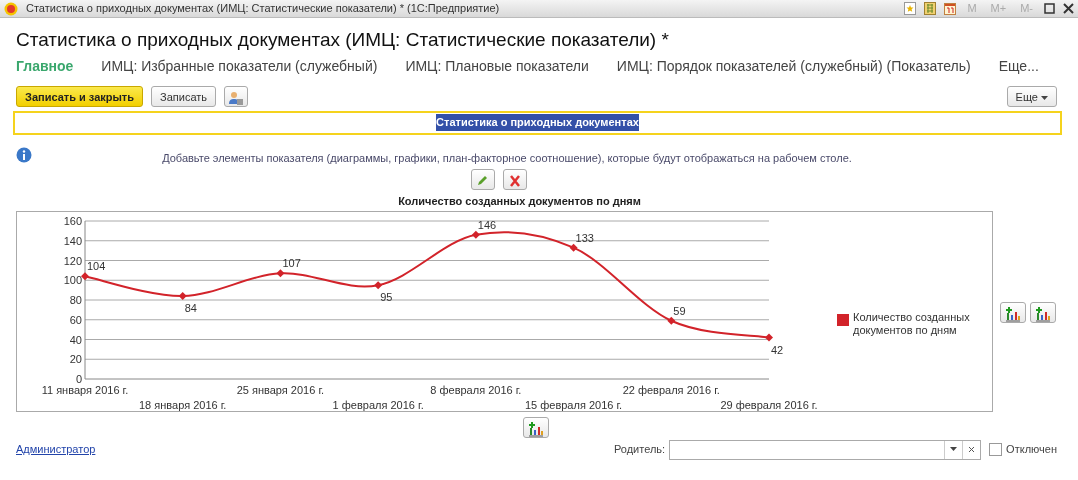  I want to click on delete-icon, so click(515, 181).